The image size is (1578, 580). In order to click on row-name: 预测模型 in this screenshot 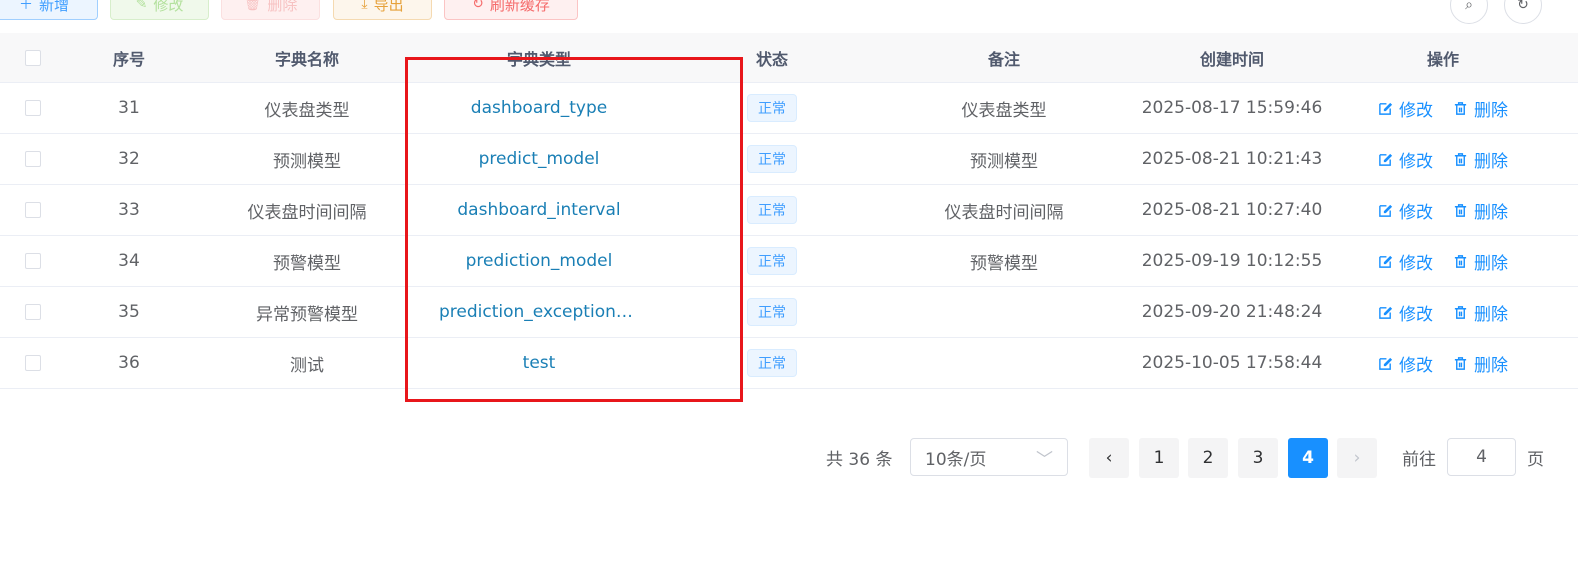, I will do `click(307, 161)`.